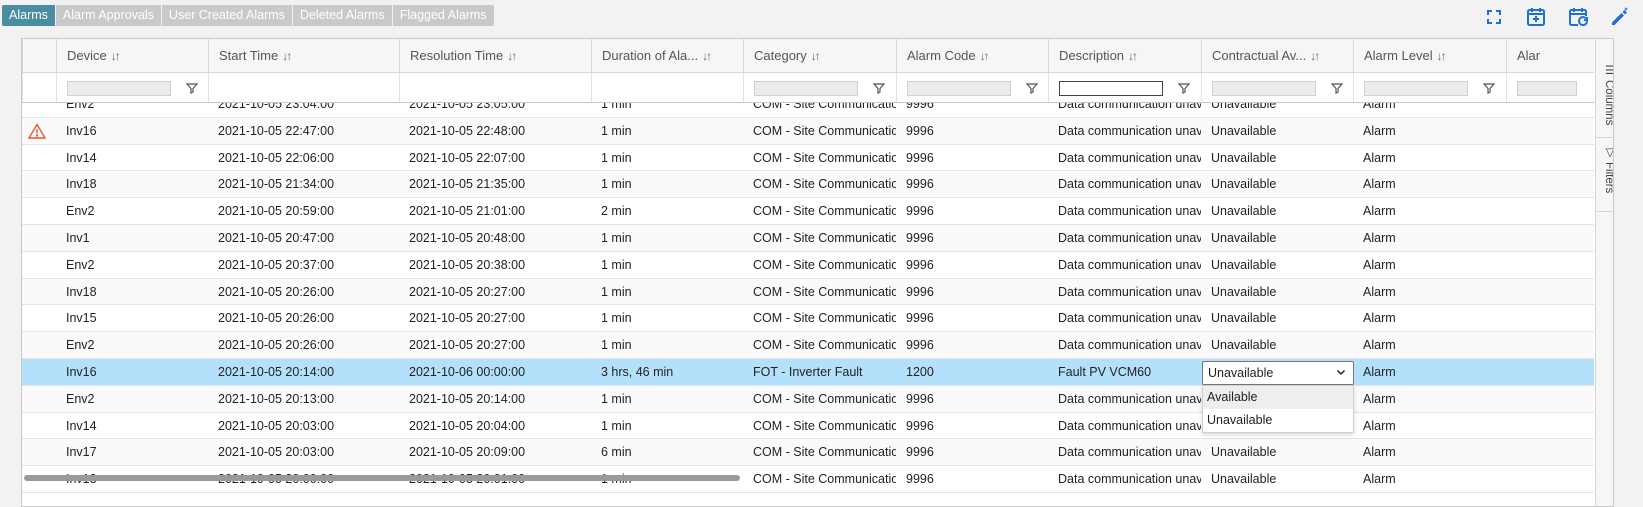 This screenshot has height=507, width=1643. What do you see at coordinates (132, 55) in the screenshot?
I see `header-device: Device ↓↑` at bounding box center [132, 55].